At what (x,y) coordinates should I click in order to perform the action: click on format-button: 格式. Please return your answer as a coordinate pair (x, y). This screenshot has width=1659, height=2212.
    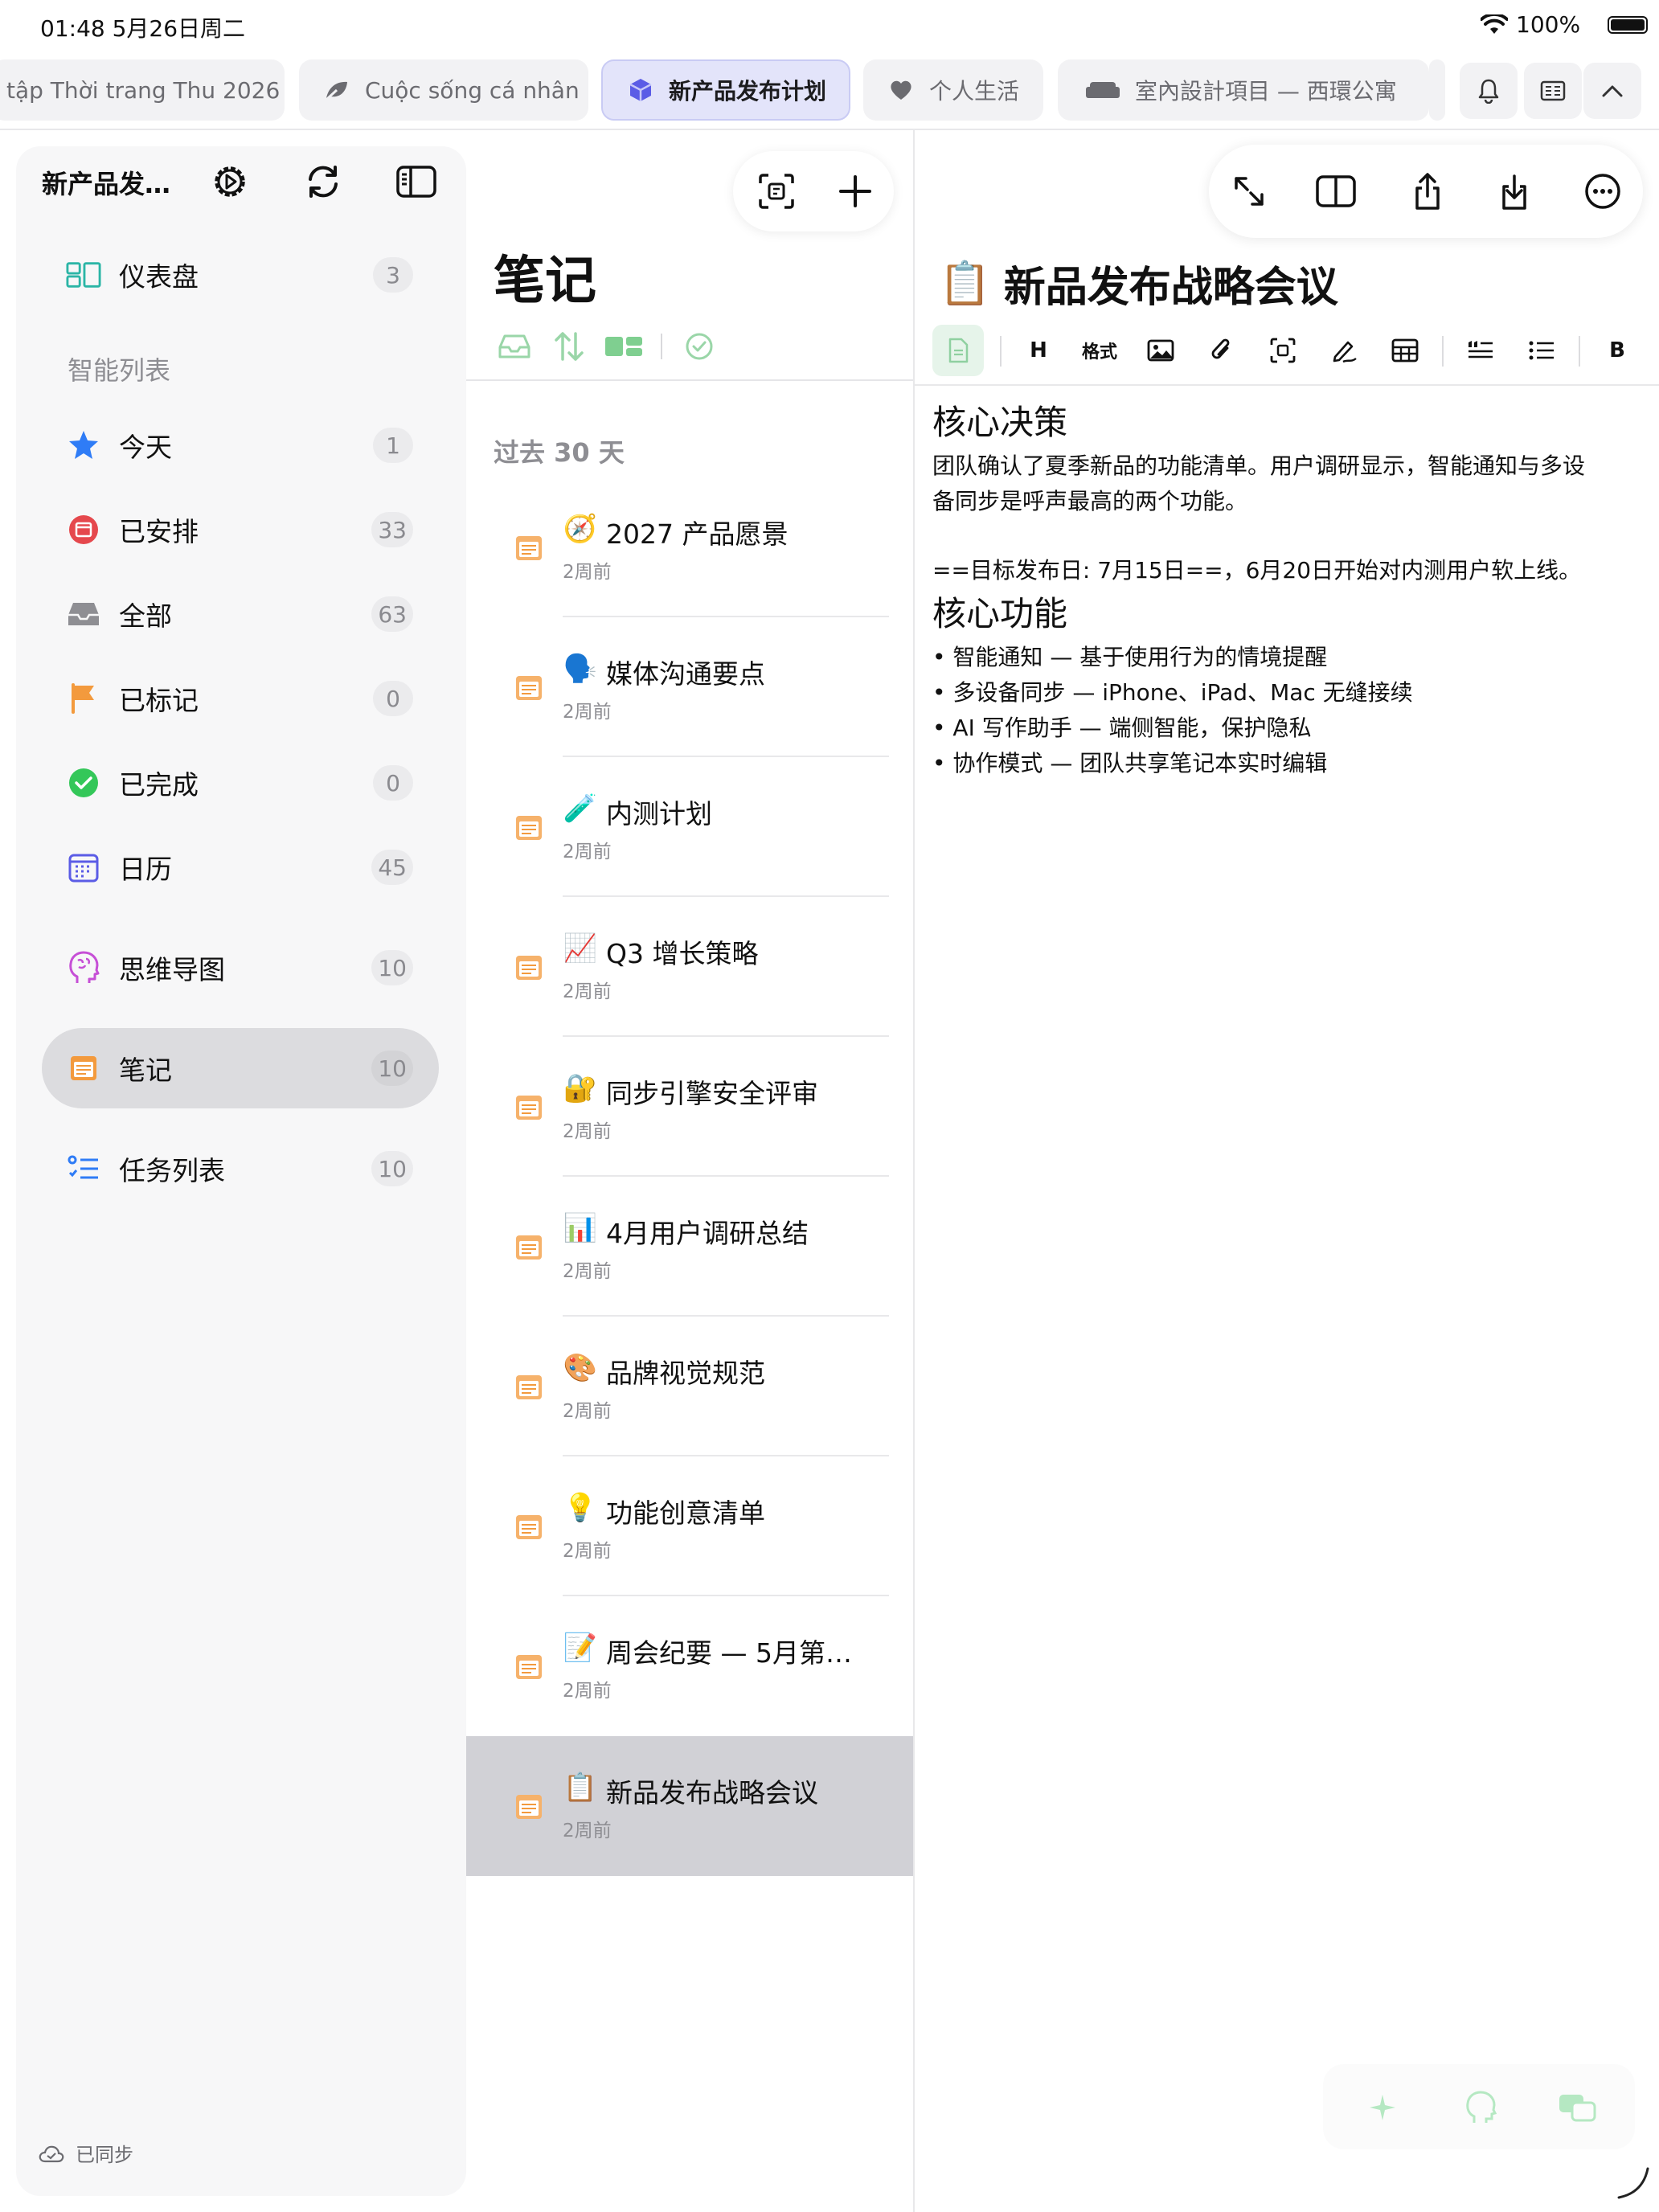
    Looking at the image, I should click on (1099, 350).